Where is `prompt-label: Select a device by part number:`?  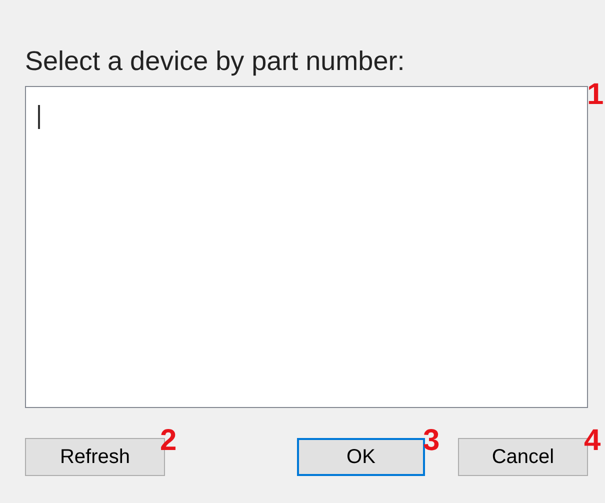
prompt-label: Select a device by part number: is located at coordinates (215, 61).